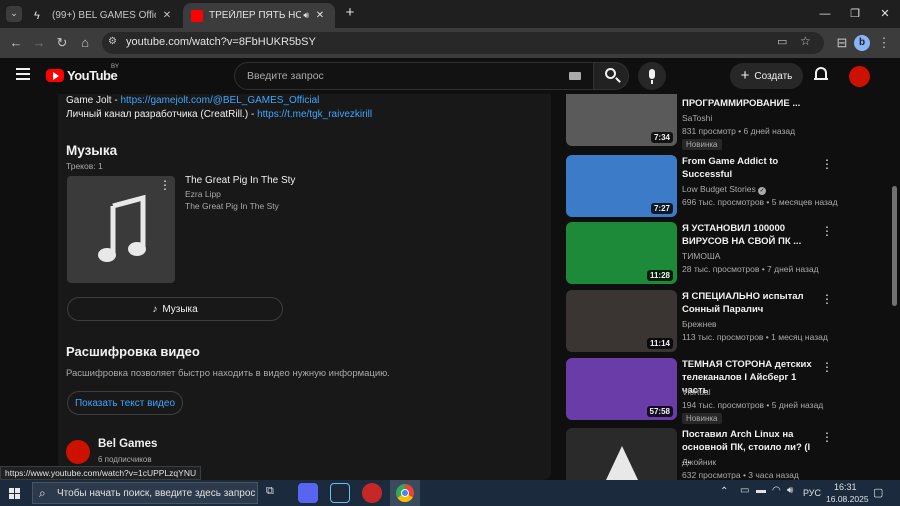 This screenshot has height=506, width=900. I want to click on volume-icon: 🔊︎, so click(790, 490).